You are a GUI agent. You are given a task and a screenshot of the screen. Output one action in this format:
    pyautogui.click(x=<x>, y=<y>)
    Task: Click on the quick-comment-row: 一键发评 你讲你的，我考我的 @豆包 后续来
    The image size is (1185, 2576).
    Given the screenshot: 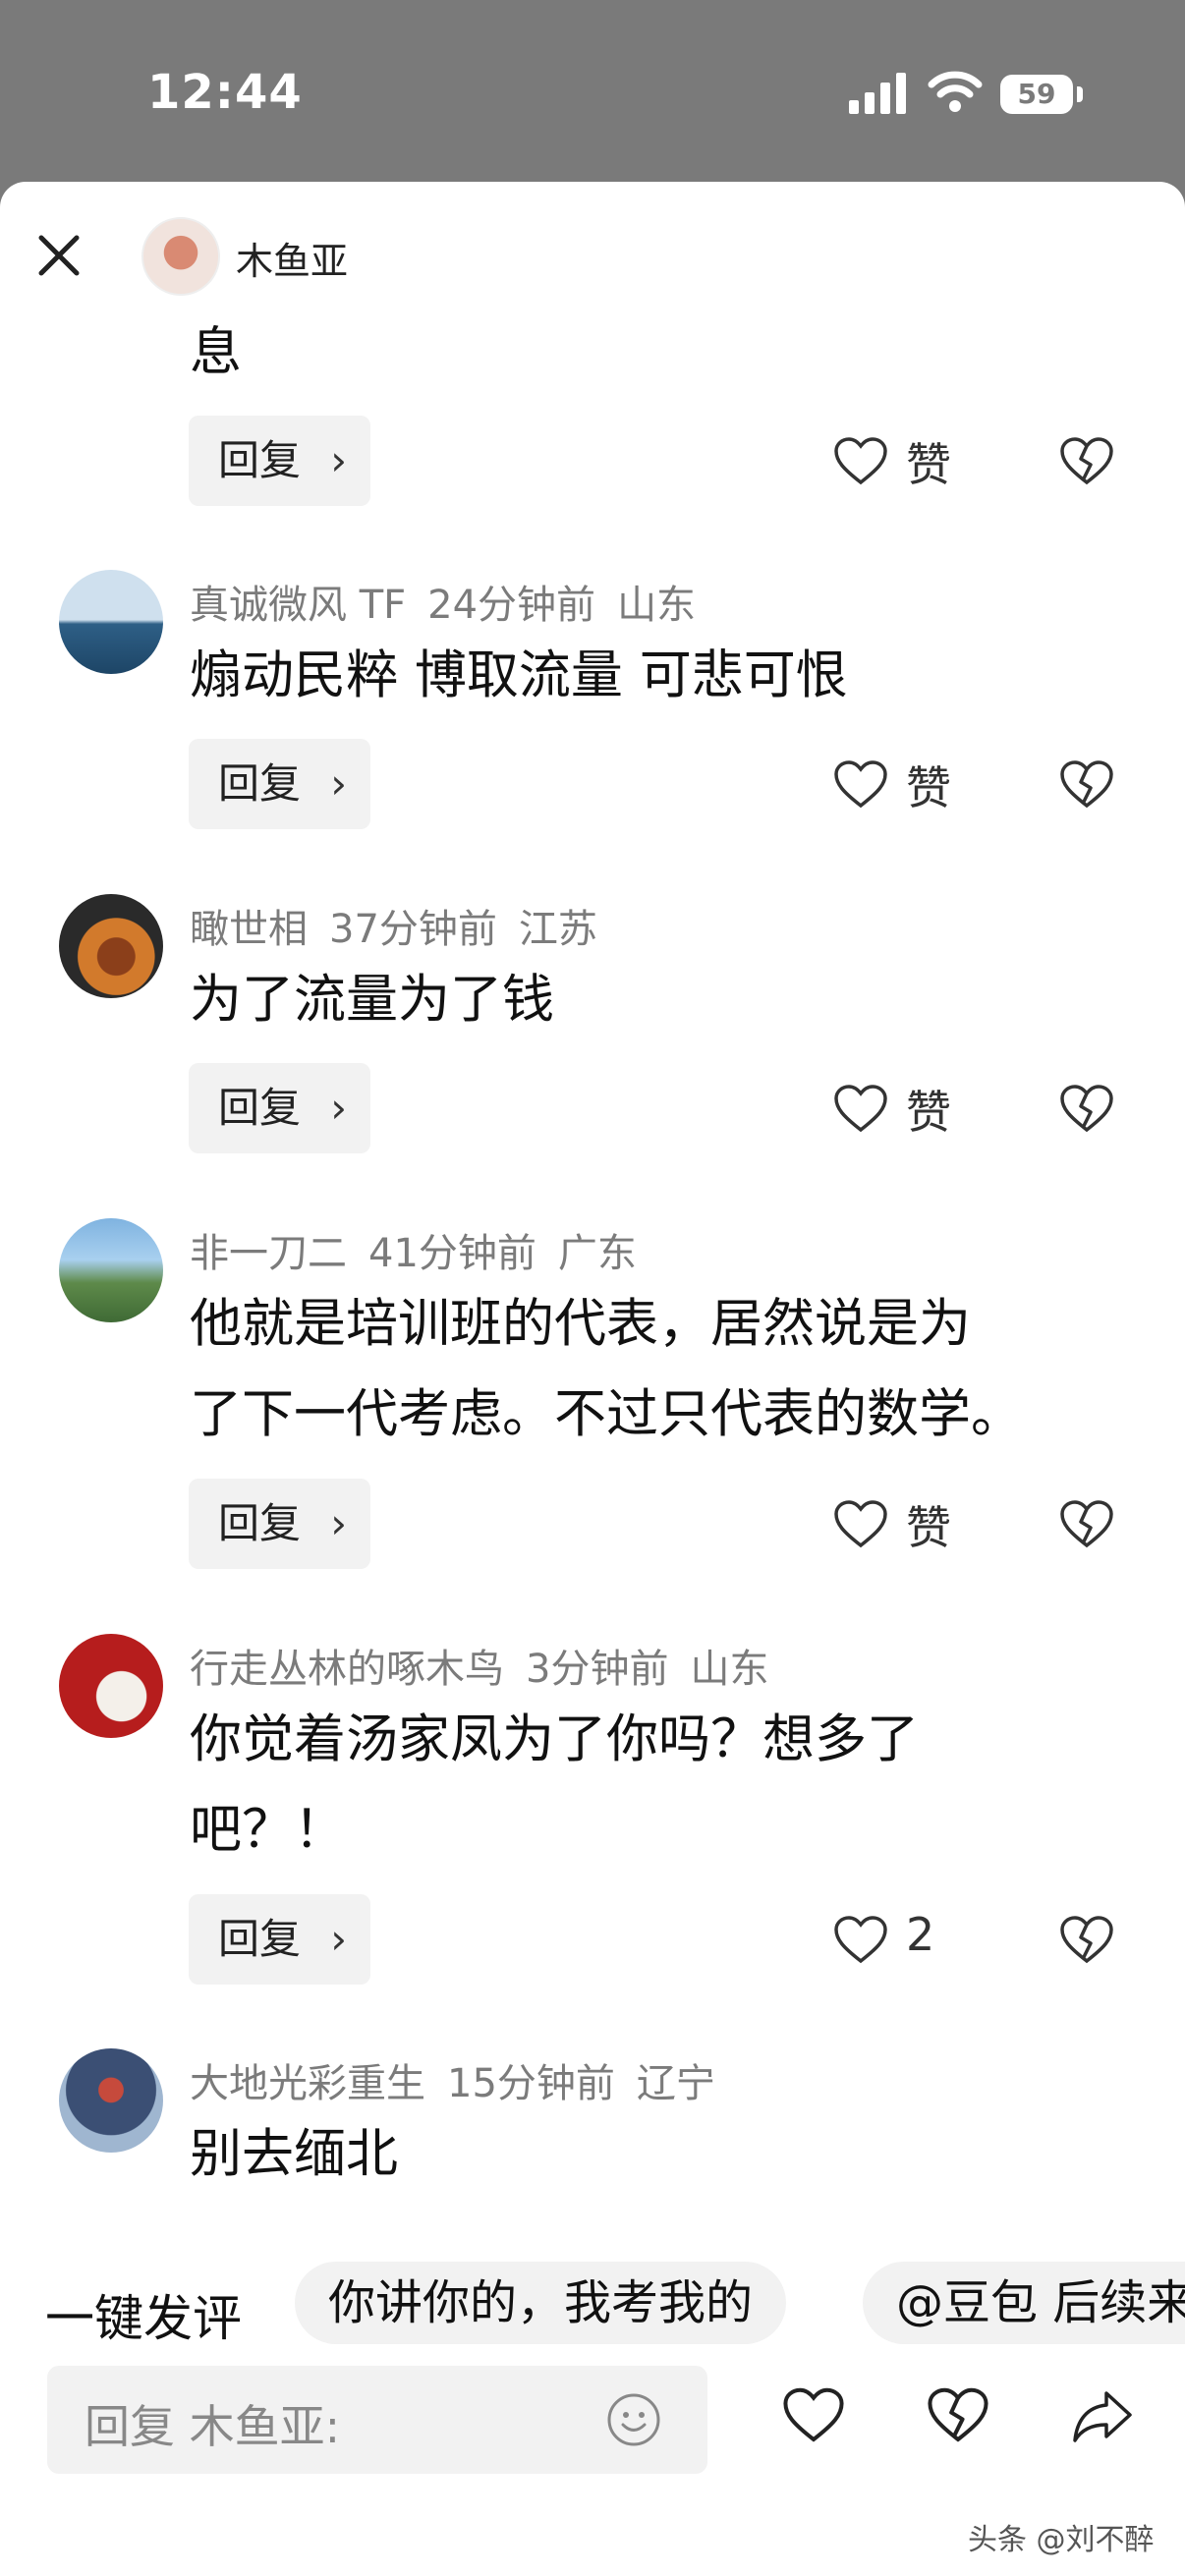 What is the action you would take?
    pyautogui.click(x=592, y=2309)
    